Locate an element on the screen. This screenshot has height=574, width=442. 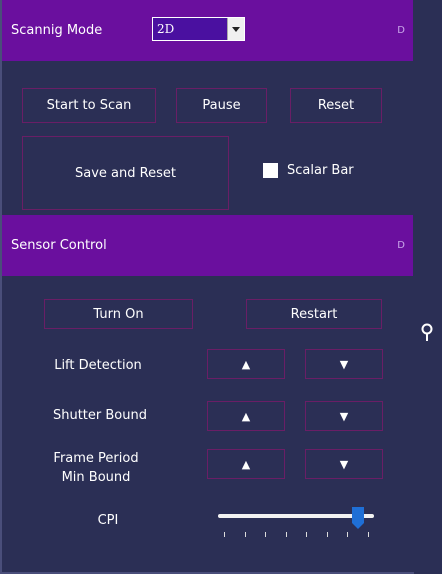
turn-on-button: Turn On is located at coordinates (118, 314).